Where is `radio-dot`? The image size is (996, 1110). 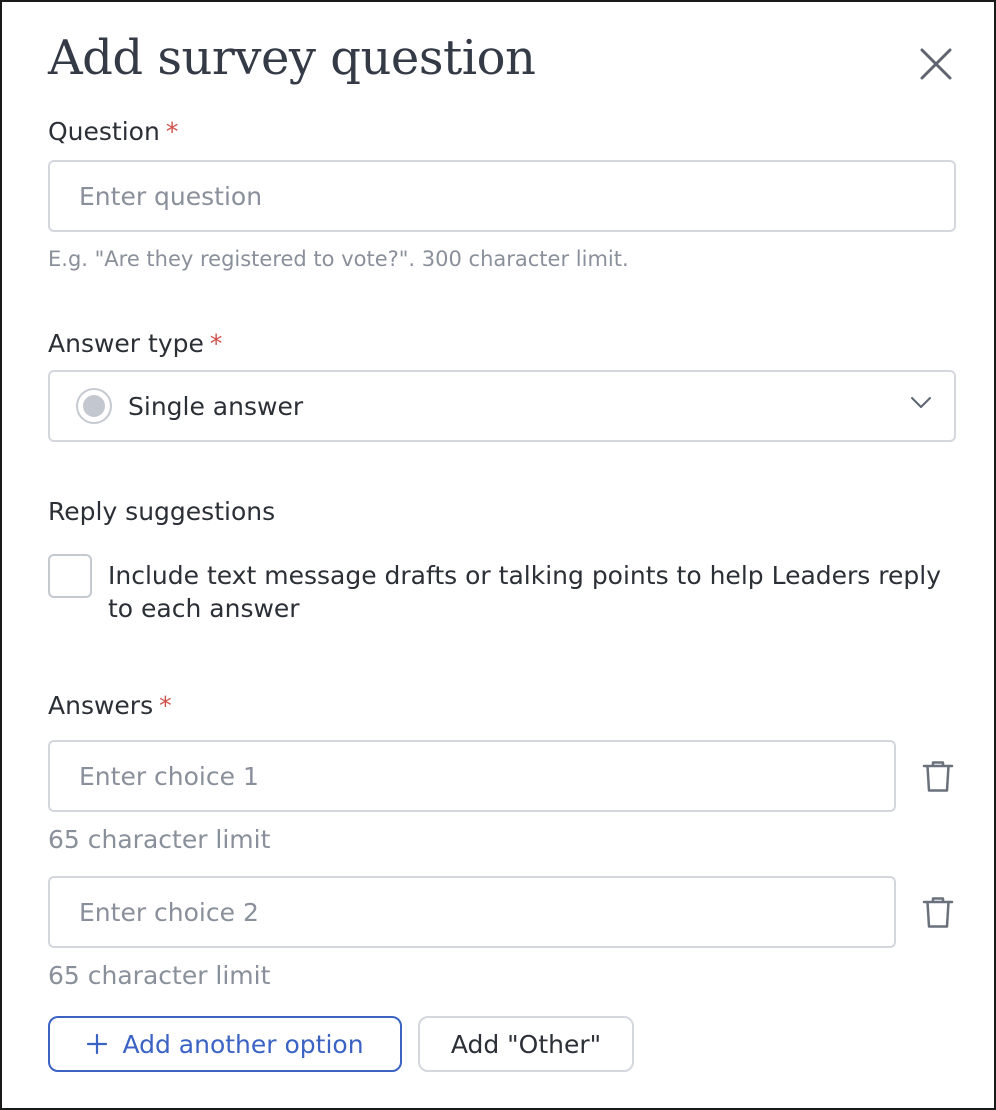
radio-dot is located at coordinates (94, 406).